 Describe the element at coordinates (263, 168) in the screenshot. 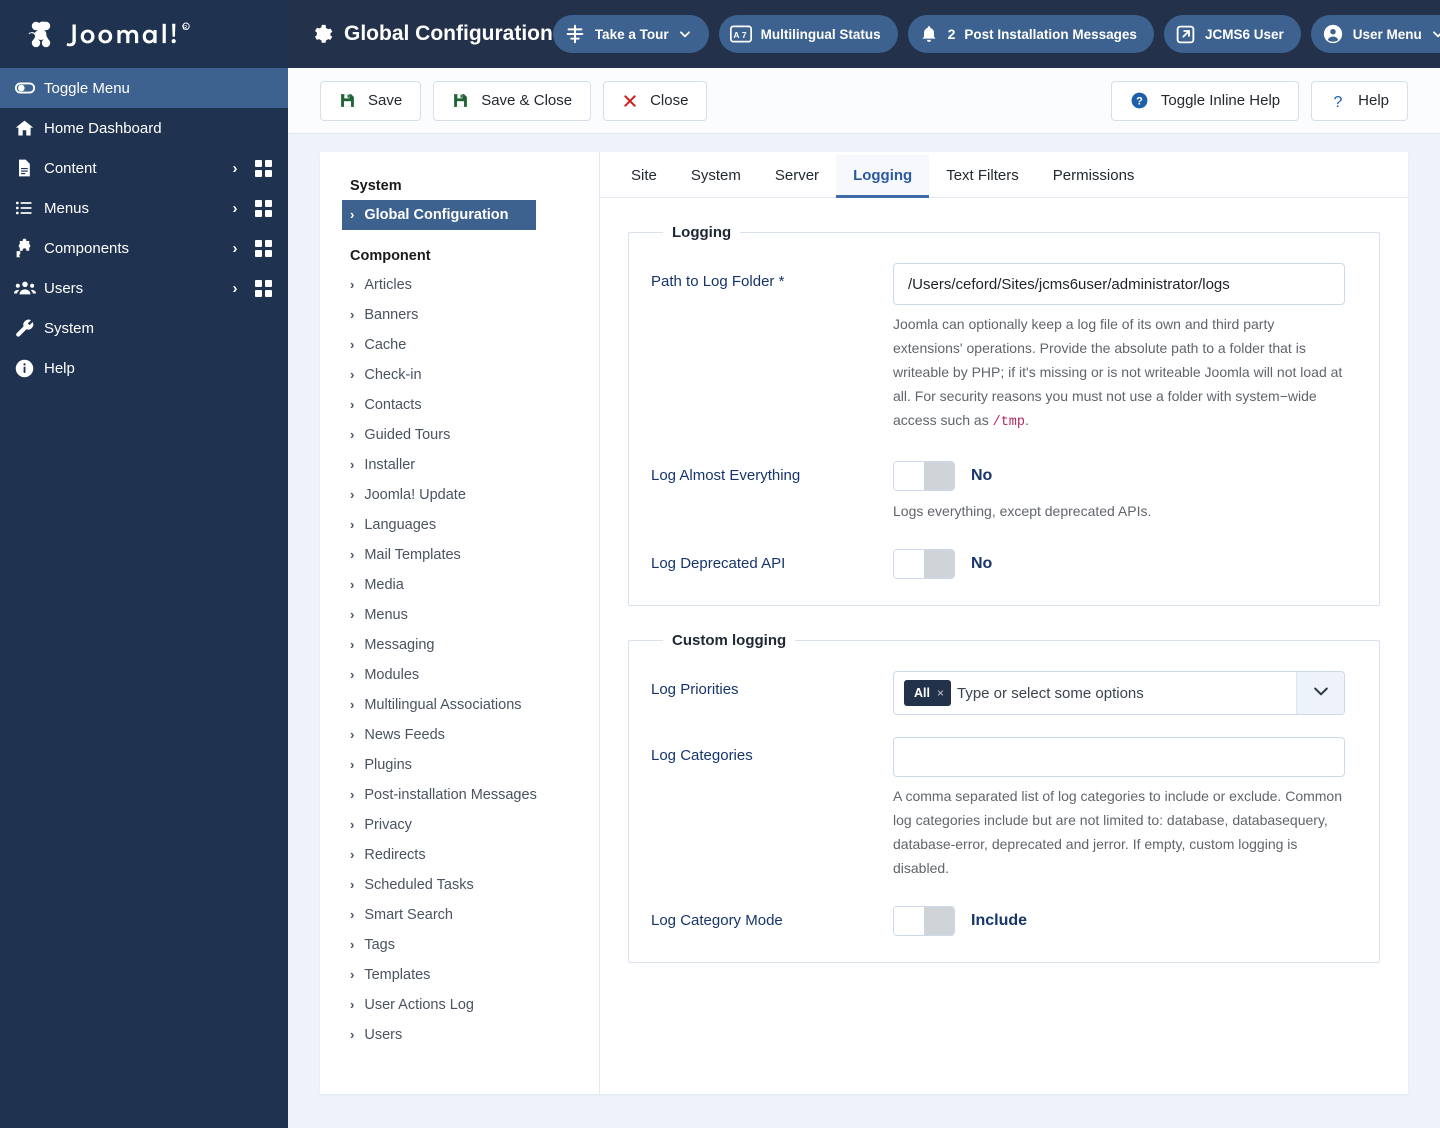

I see `content-dashboard-grid-button` at that location.